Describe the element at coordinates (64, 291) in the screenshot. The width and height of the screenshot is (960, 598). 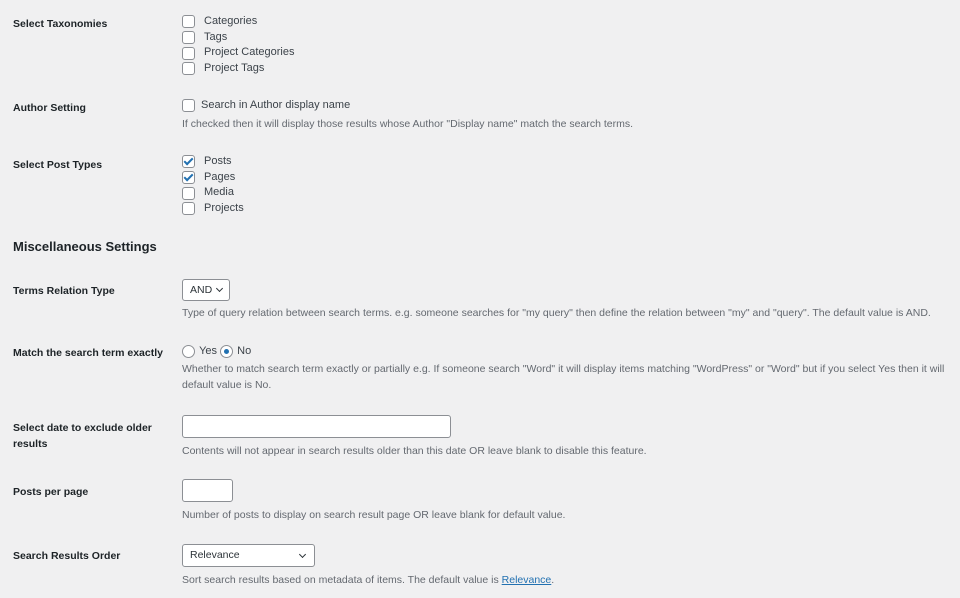
I see `terms-relation-label: Terms Relation Type` at that location.